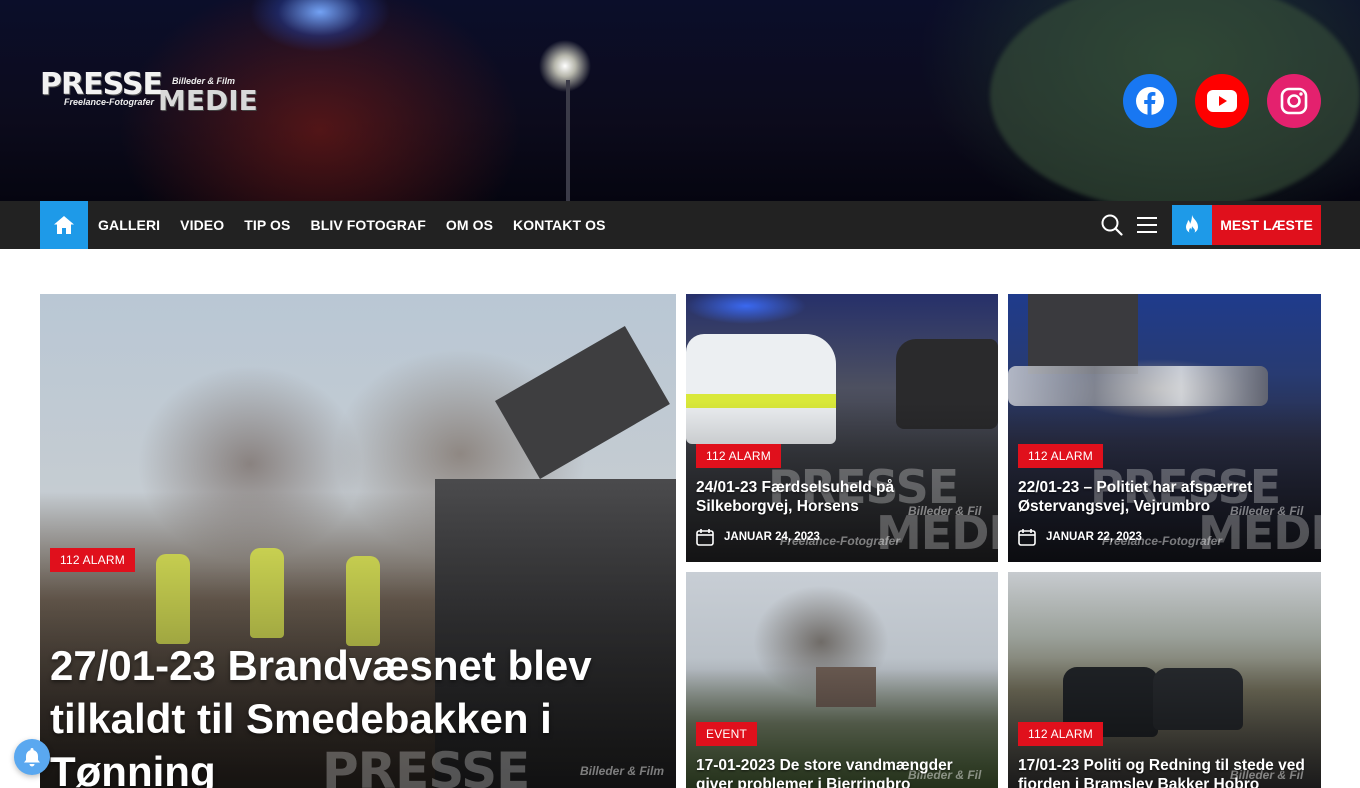 Image resolution: width=1360 pixels, height=788 pixels. What do you see at coordinates (1138, 386) in the screenshot?
I see `card-image-cars` at bounding box center [1138, 386].